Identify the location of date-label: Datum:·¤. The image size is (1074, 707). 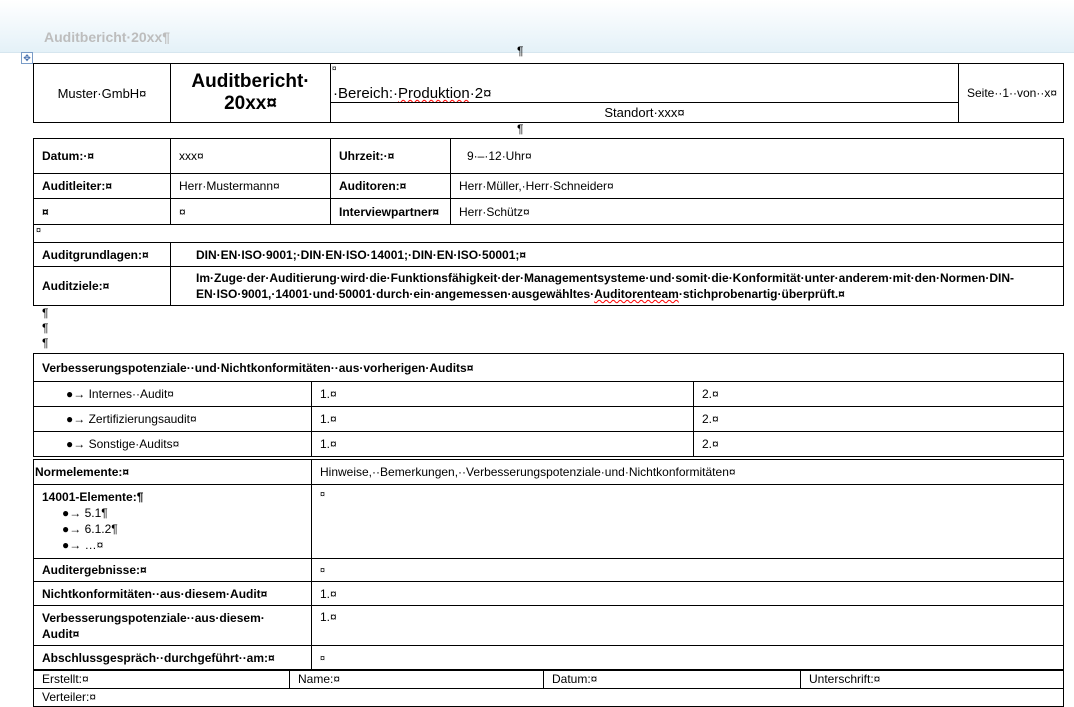
(102, 156).